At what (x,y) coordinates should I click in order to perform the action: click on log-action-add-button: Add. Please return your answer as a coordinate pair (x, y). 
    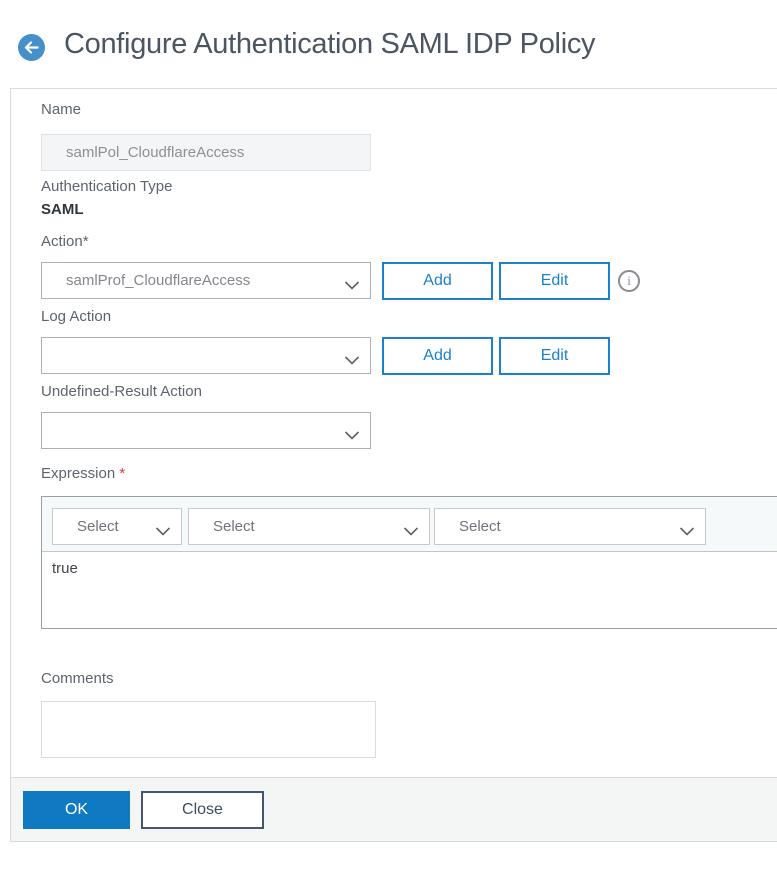
    Looking at the image, I should click on (437, 356).